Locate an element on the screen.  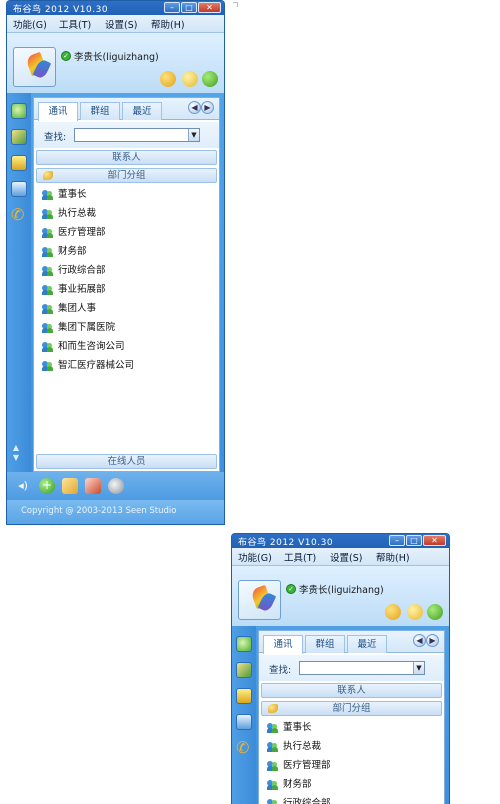
list-item: 集团人事 is located at coordinates (126, 309).